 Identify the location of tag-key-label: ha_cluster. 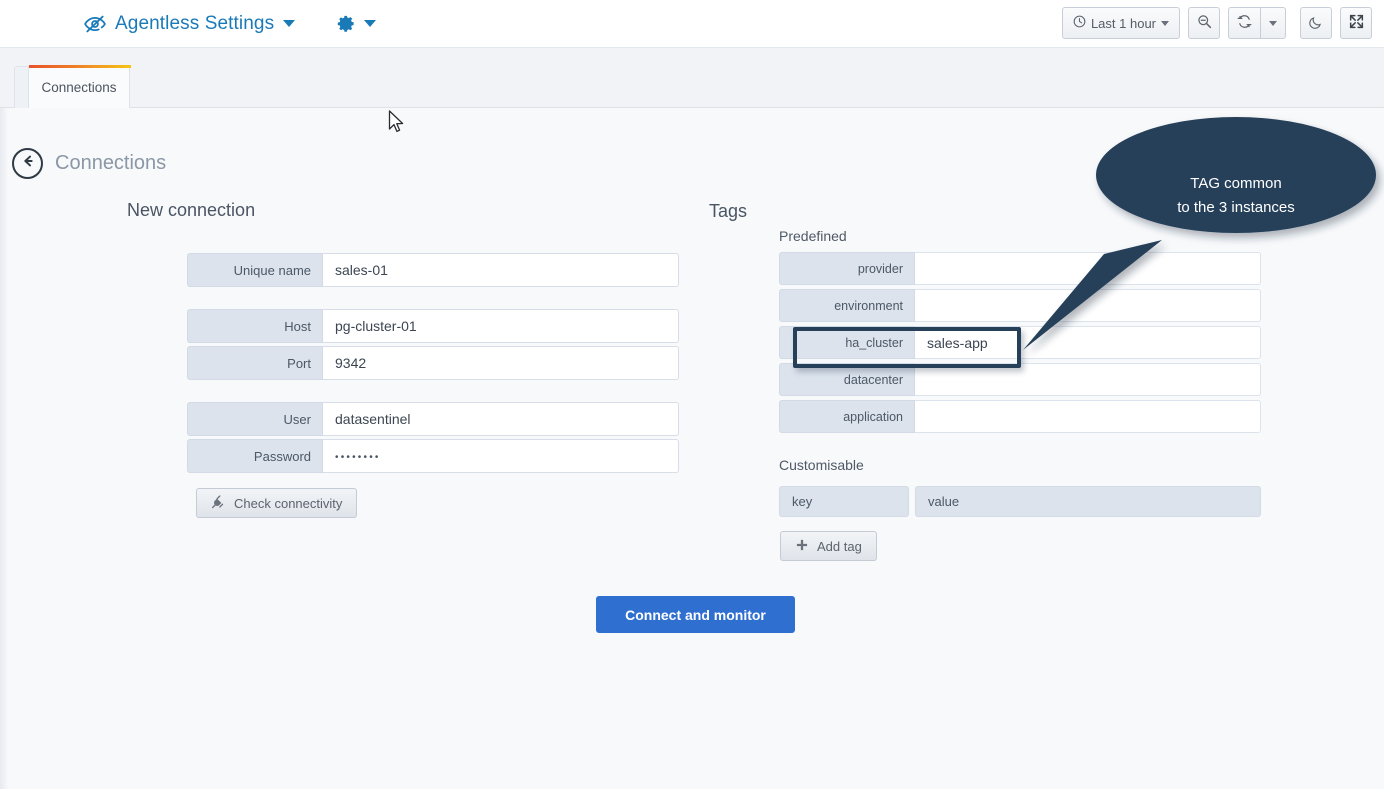
(847, 342).